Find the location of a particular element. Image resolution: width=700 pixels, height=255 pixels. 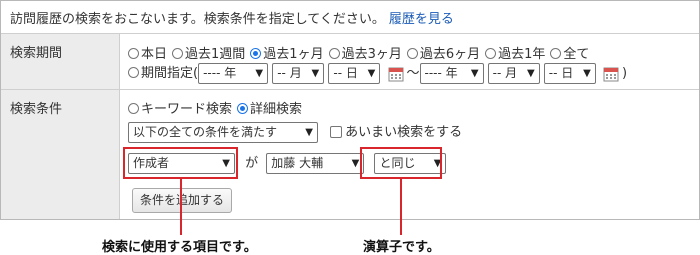

from-year-select: ---- 年 ▼ is located at coordinates (233, 73).